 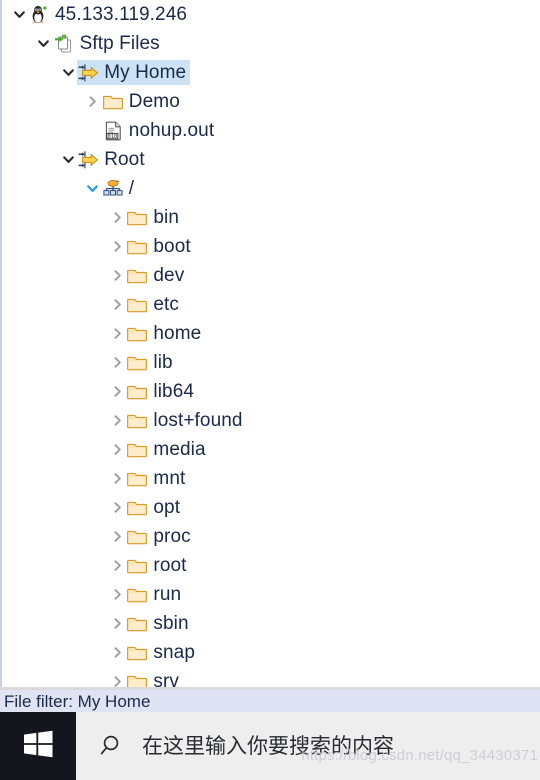 What do you see at coordinates (159, 623) in the screenshot?
I see `tree-item-sbin: sbin` at bounding box center [159, 623].